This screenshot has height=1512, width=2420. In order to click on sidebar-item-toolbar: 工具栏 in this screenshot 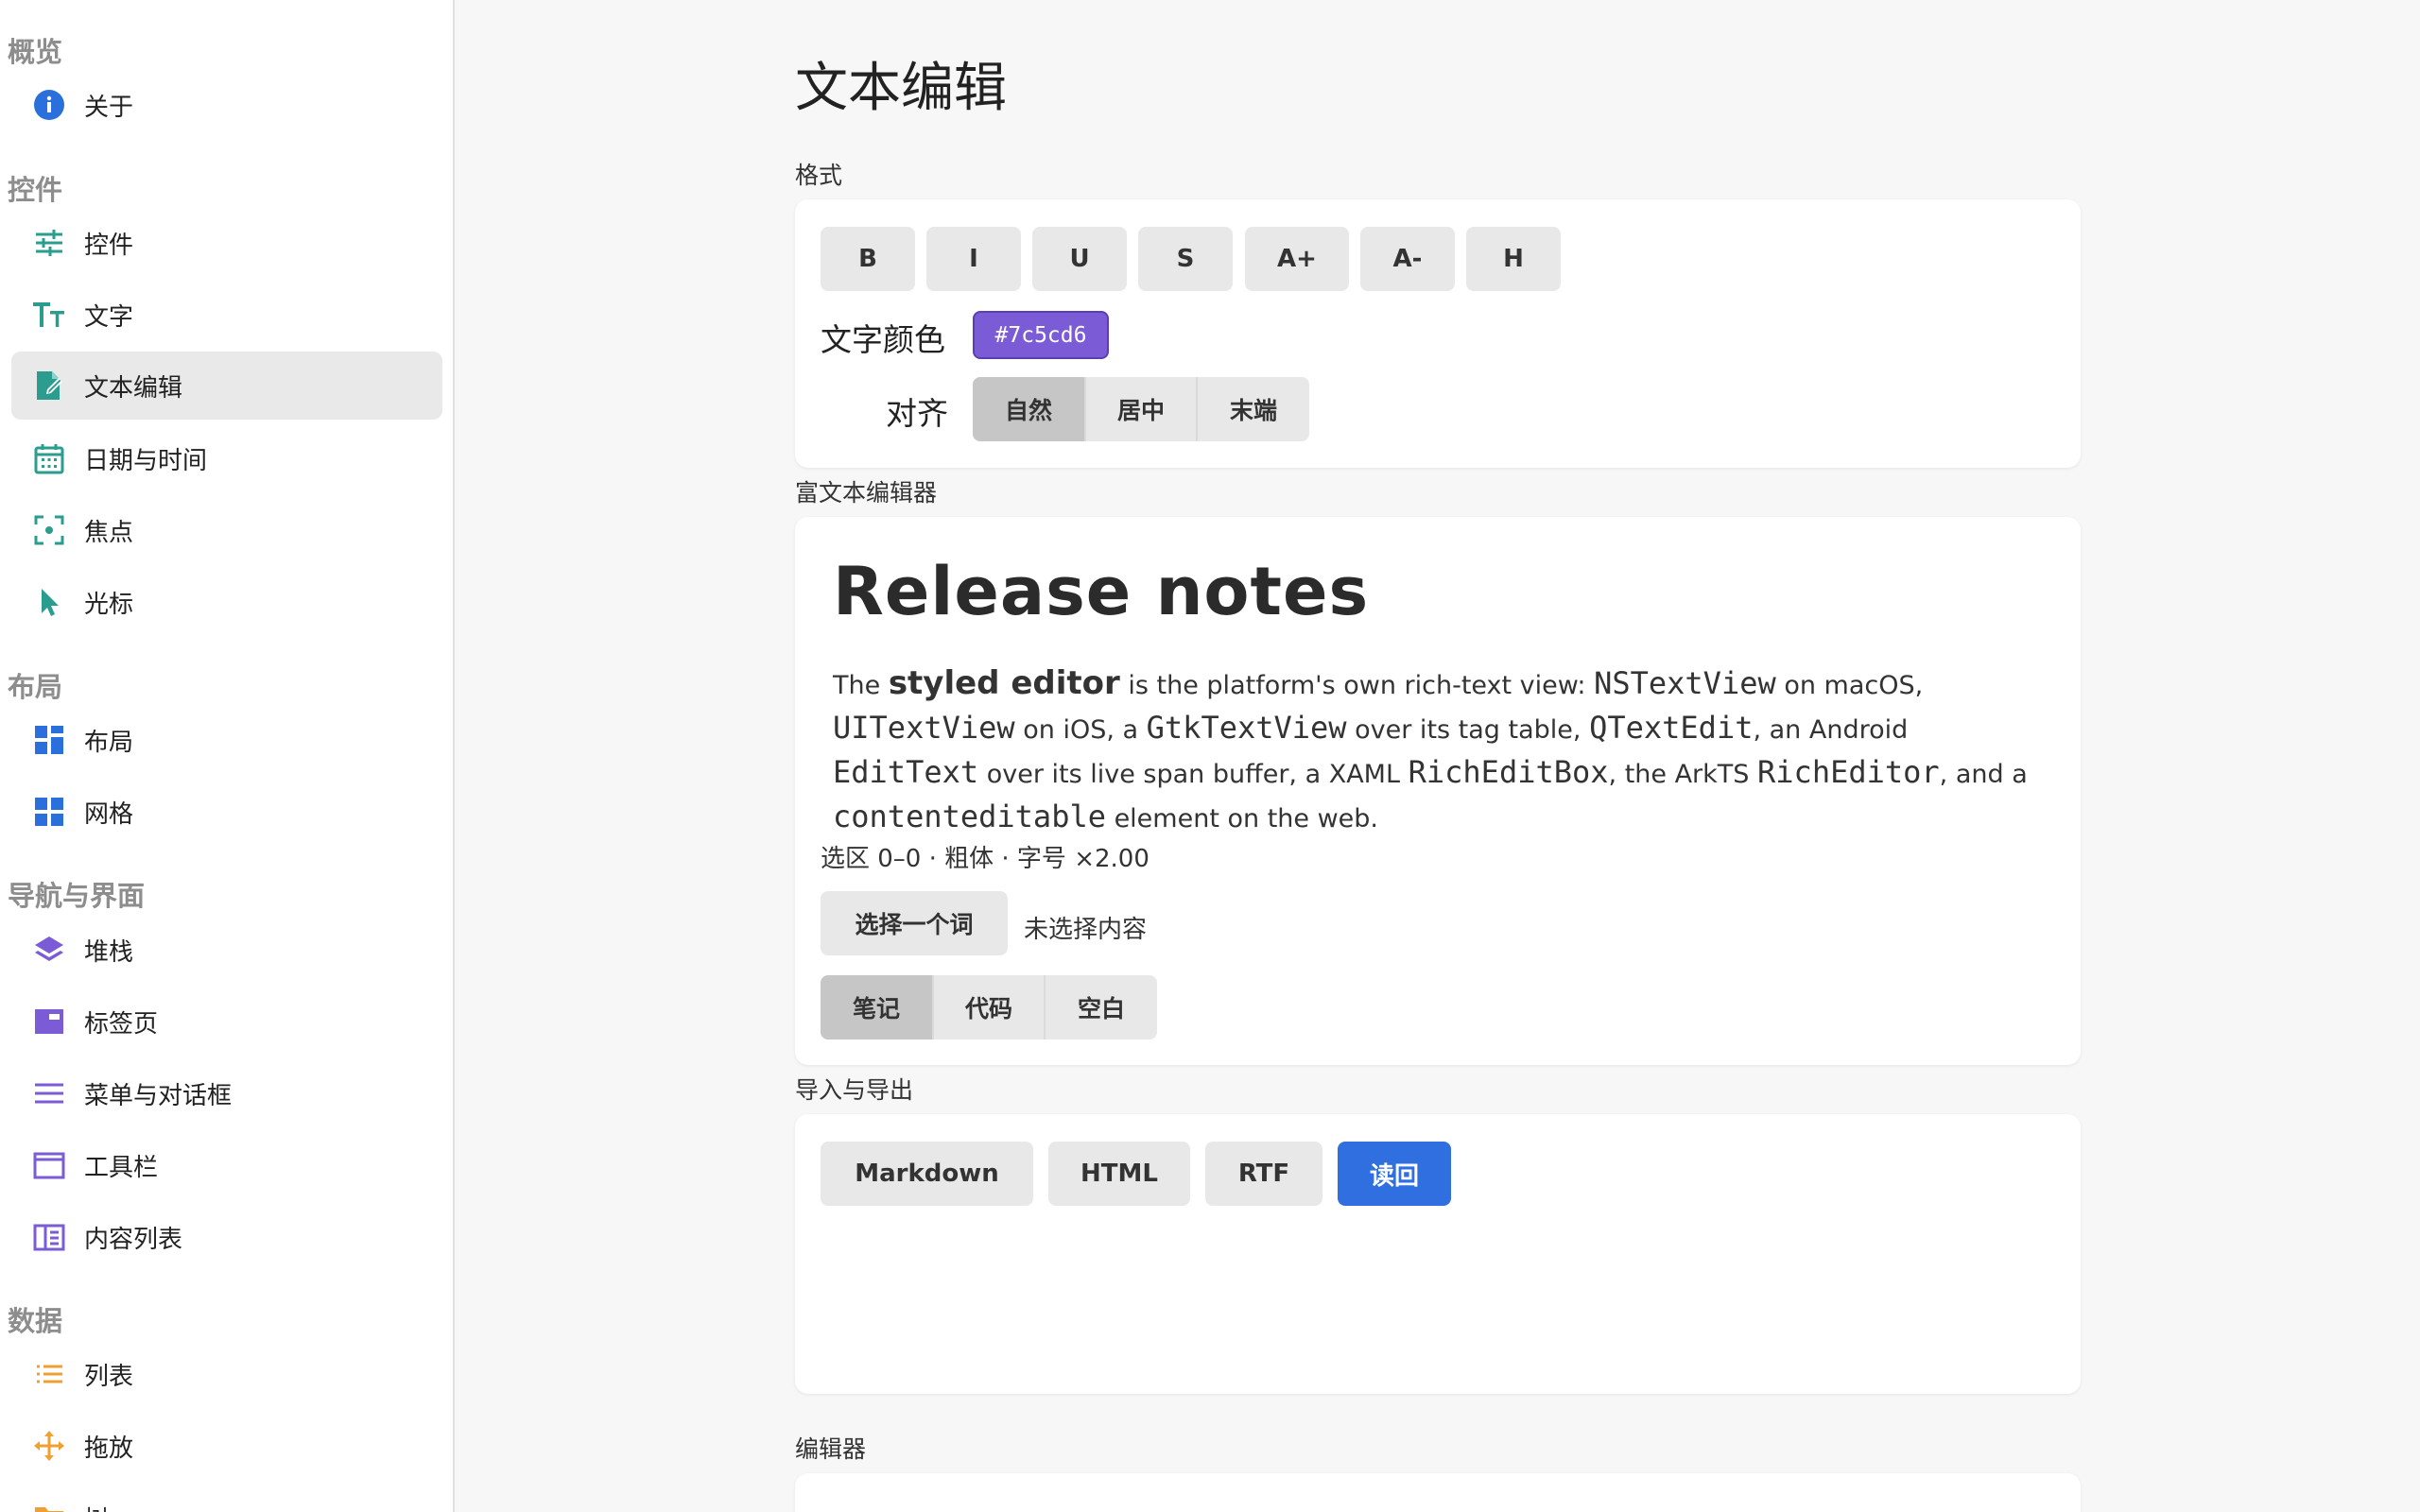, I will do `click(226, 1165)`.